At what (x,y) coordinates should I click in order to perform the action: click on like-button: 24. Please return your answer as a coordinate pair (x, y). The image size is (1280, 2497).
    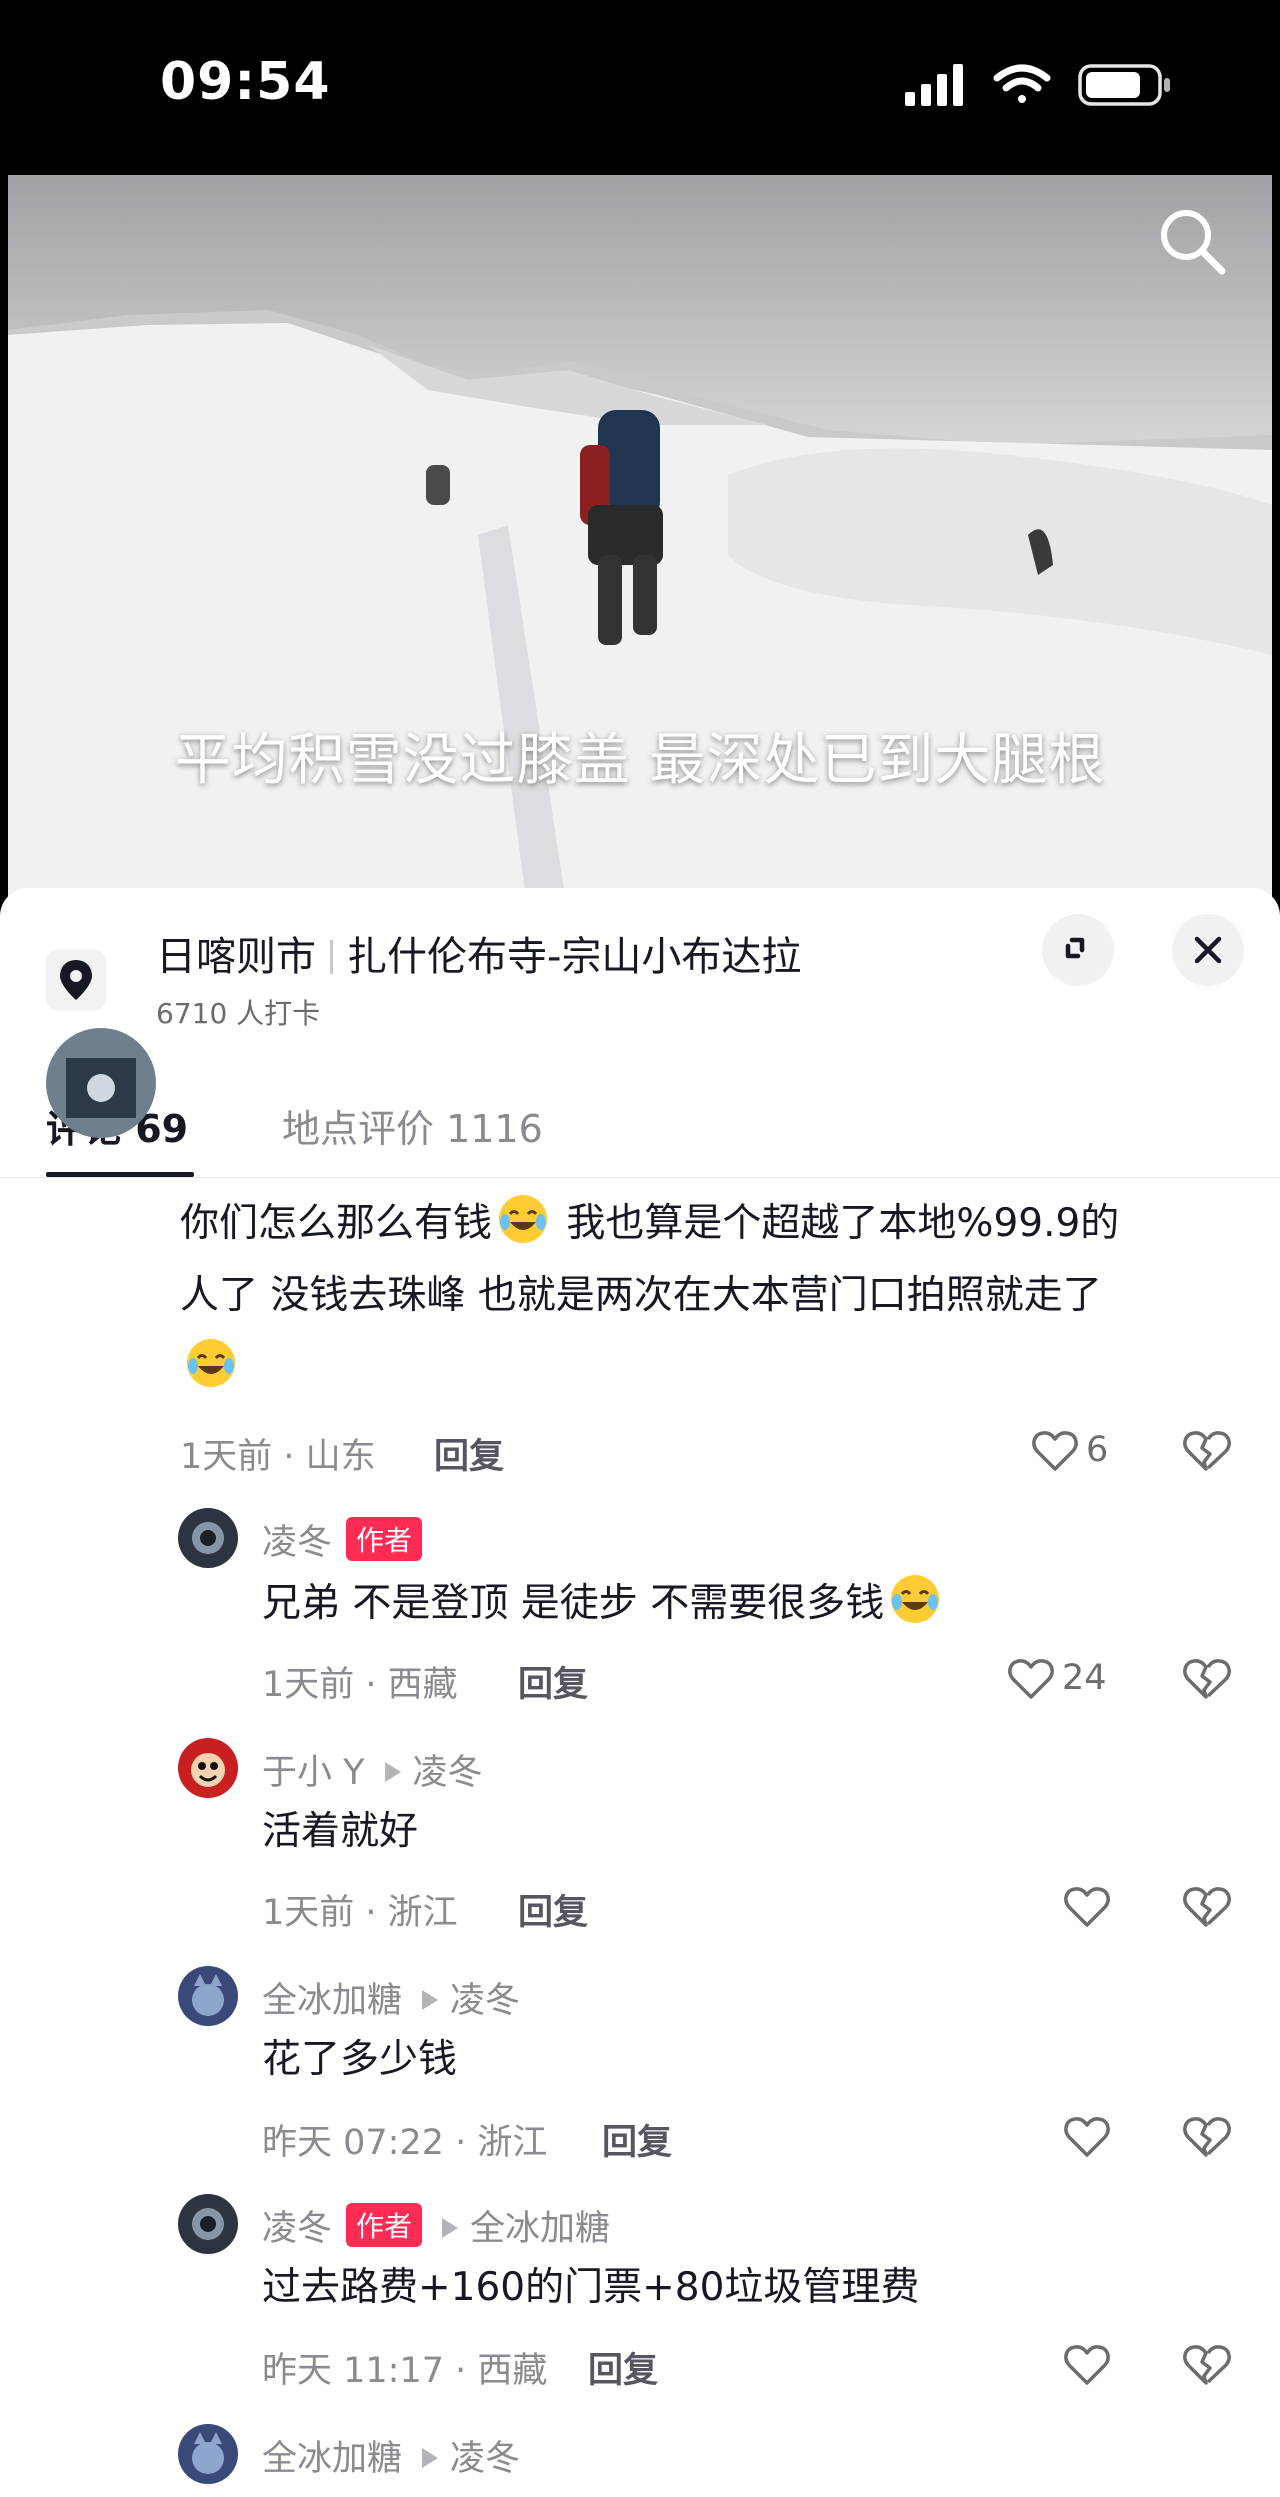
    Looking at the image, I should click on (1071, 1679).